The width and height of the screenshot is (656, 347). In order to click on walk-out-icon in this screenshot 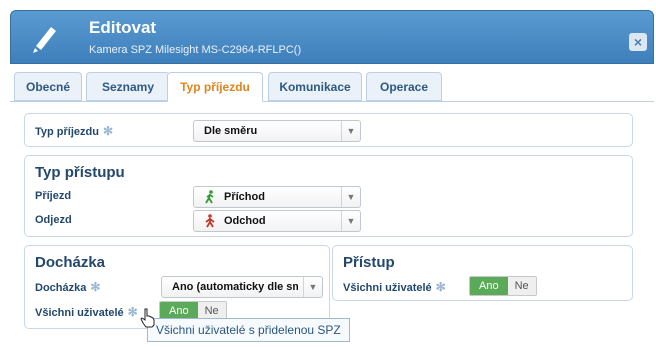, I will do `click(210, 221)`.